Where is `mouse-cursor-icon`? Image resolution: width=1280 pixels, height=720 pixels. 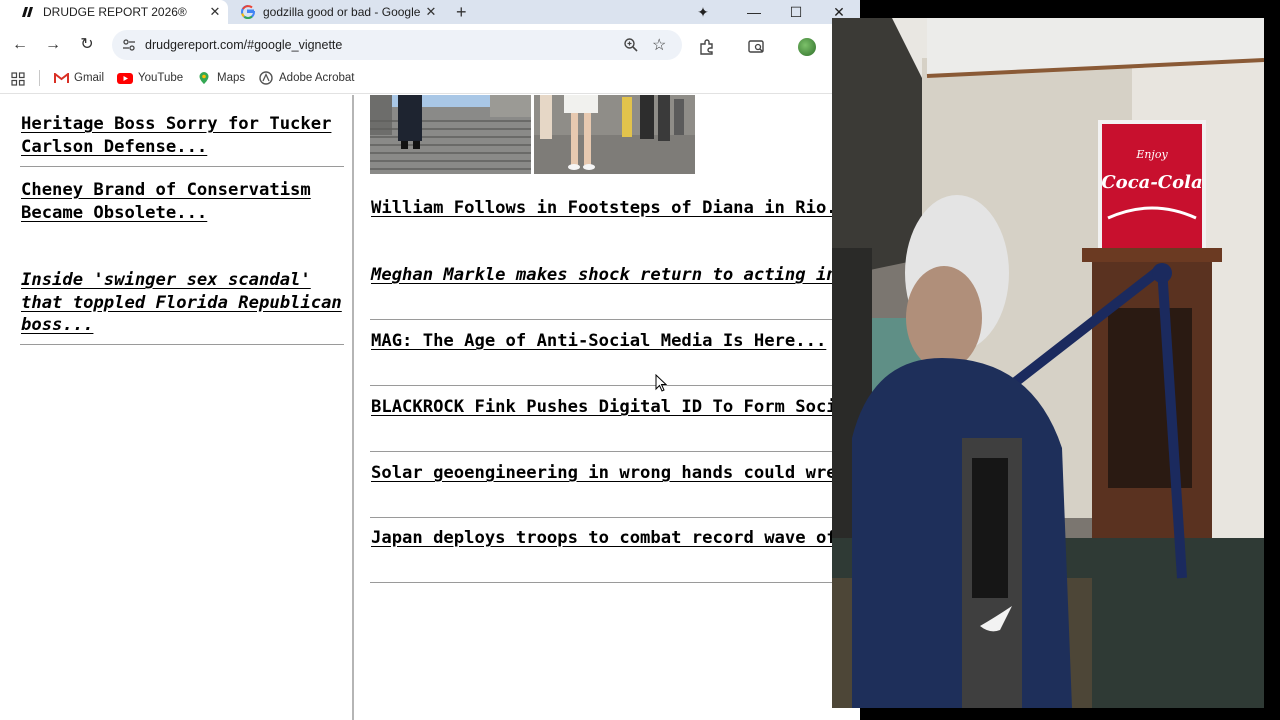
mouse-cursor-icon is located at coordinates (661, 383).